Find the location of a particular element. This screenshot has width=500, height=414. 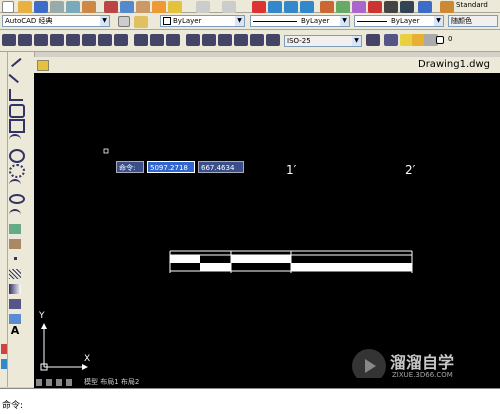

draw-toolbar: A is located at coordinates (17, 219).